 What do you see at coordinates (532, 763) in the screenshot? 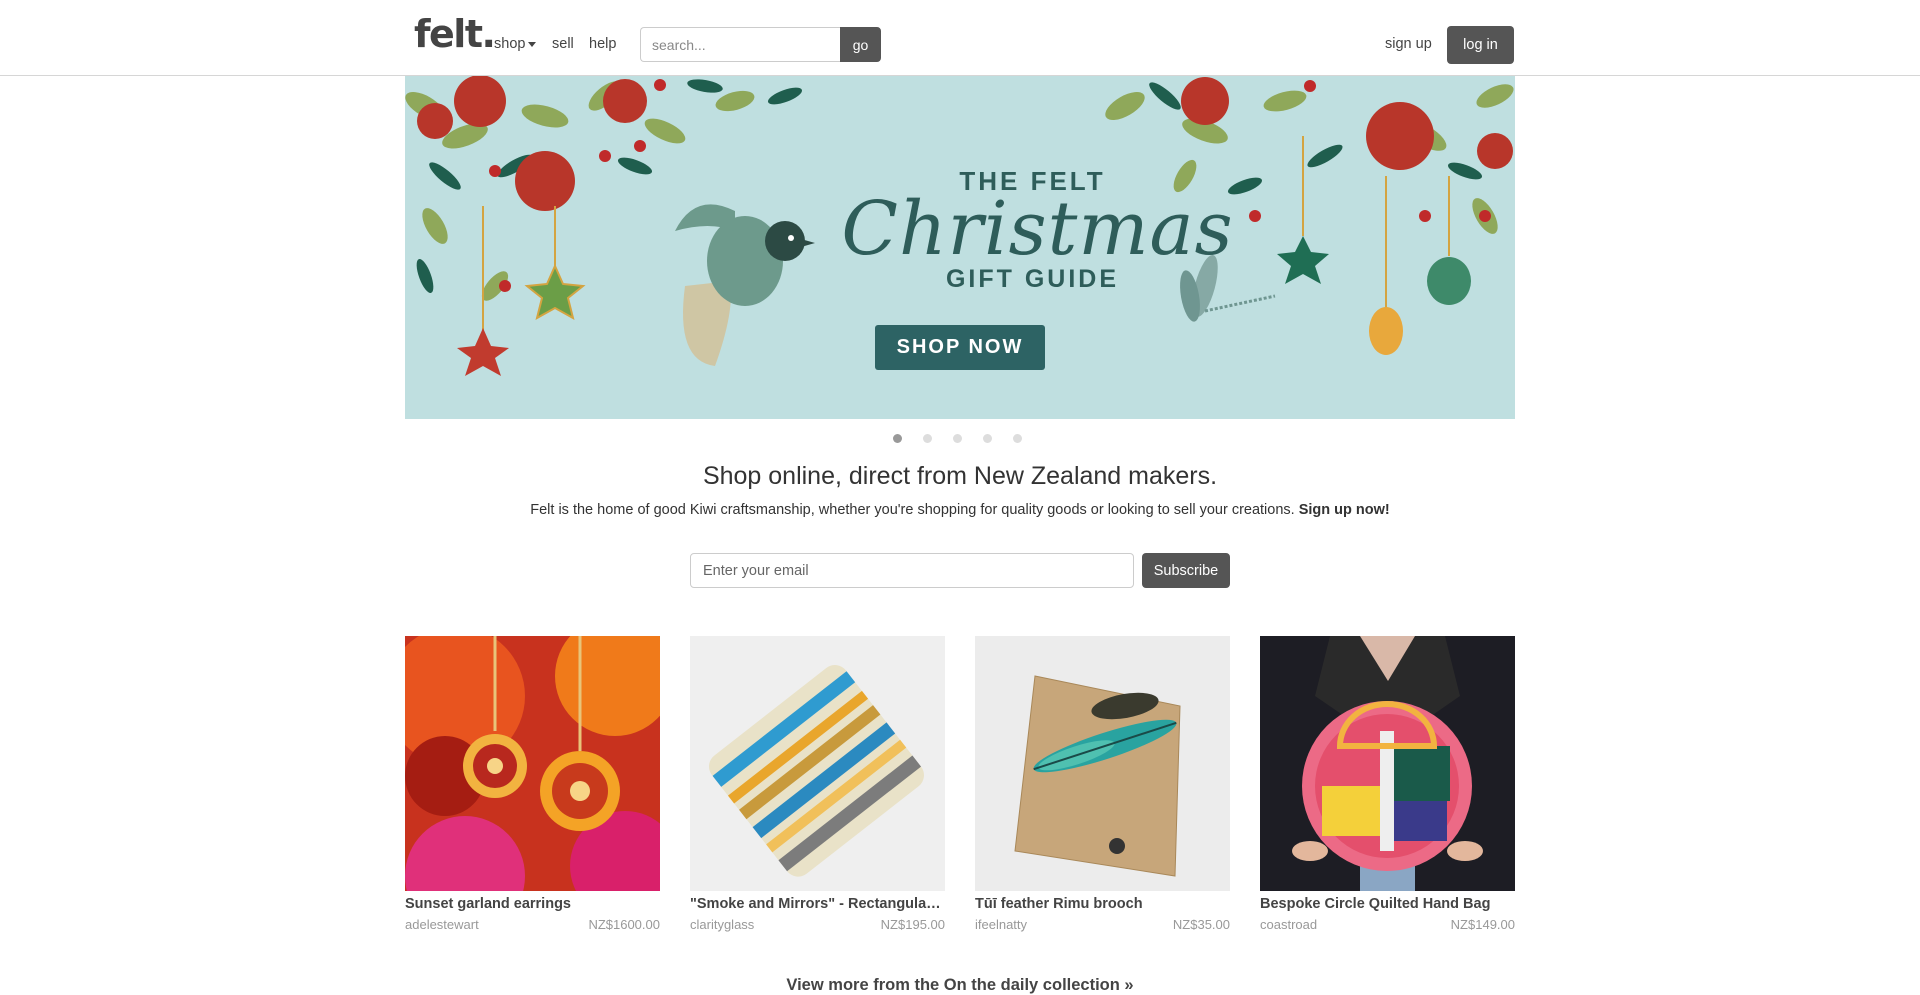
I see `product-image-earrings` at bounding box center [532, 763].